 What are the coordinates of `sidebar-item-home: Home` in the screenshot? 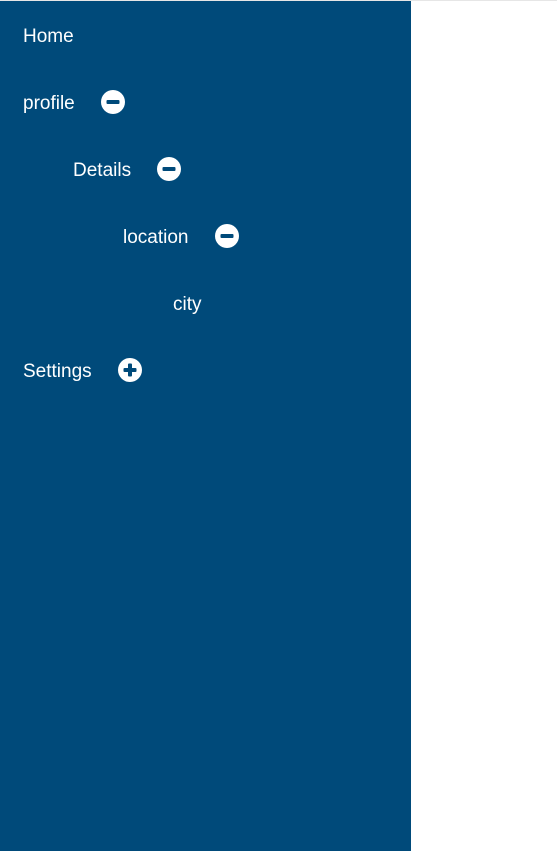 It's located at (48, 37).